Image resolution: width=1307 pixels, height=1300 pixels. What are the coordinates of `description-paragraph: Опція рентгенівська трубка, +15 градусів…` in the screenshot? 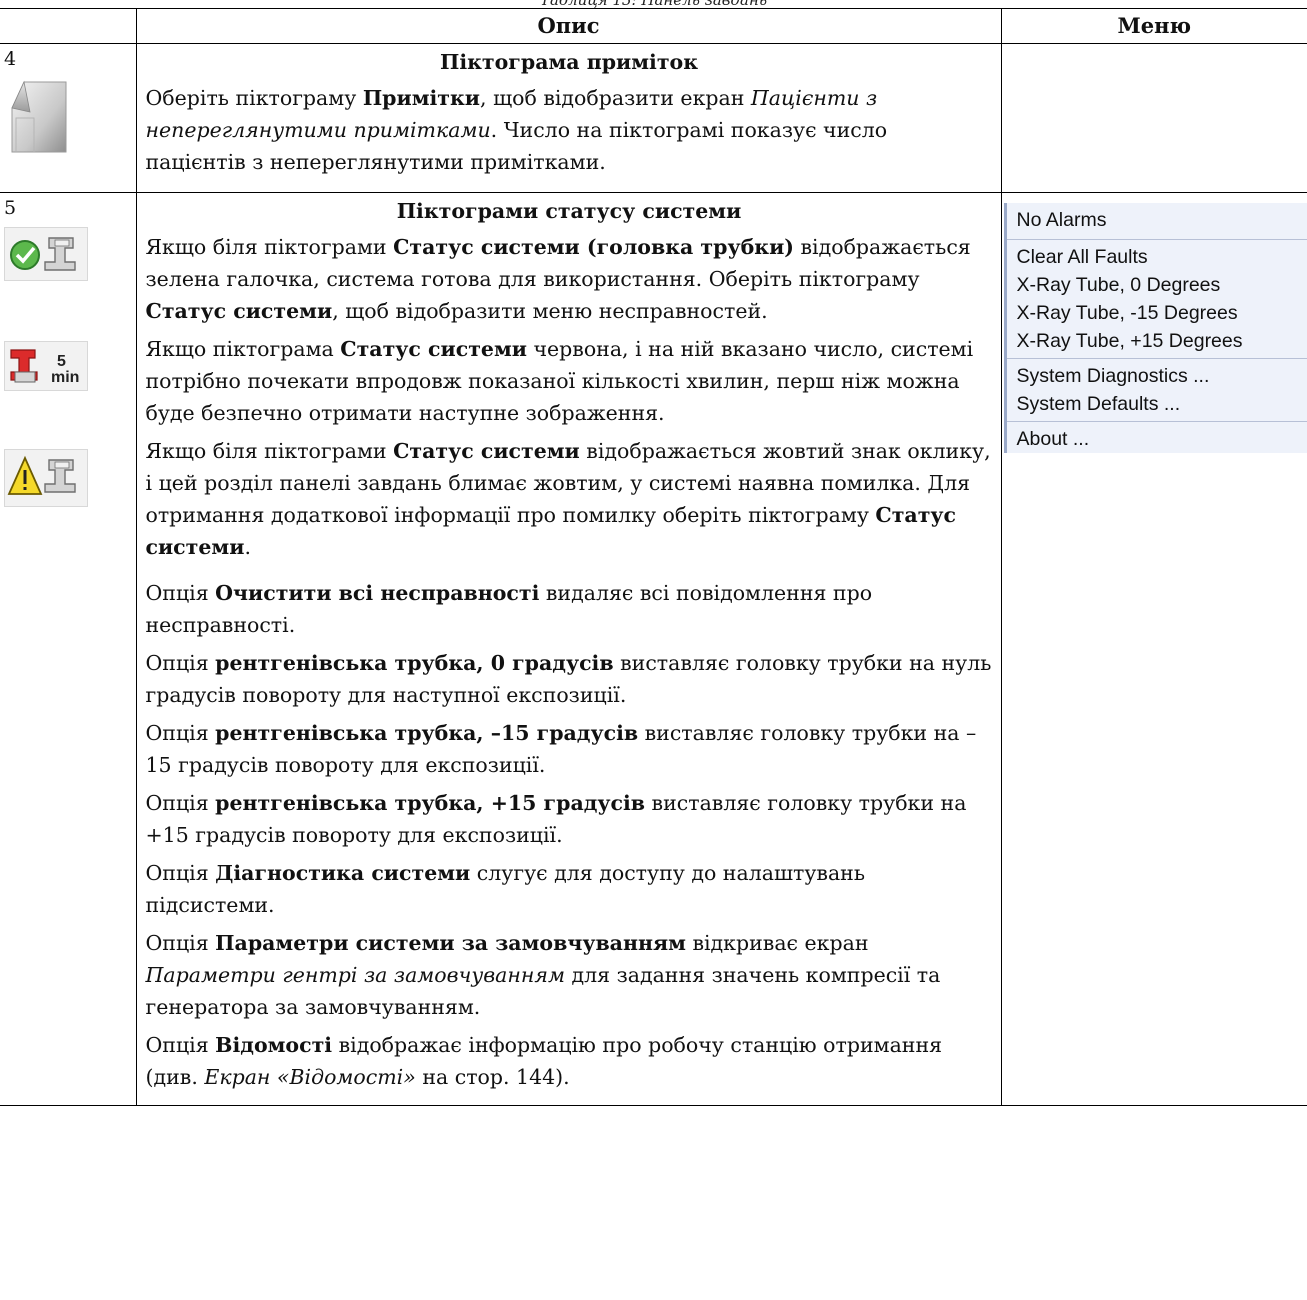 It's located at (569, 819).